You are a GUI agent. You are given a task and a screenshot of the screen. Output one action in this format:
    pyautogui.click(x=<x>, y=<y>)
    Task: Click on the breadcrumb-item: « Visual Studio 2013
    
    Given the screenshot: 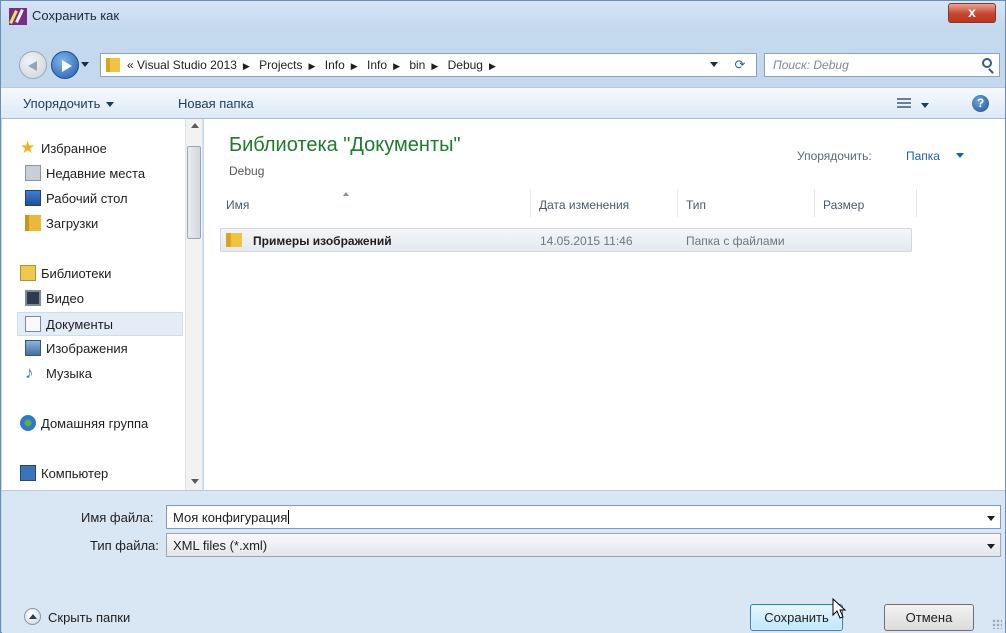 What is the action you would take?
    pyautogui.click(x=182, y=65)
    